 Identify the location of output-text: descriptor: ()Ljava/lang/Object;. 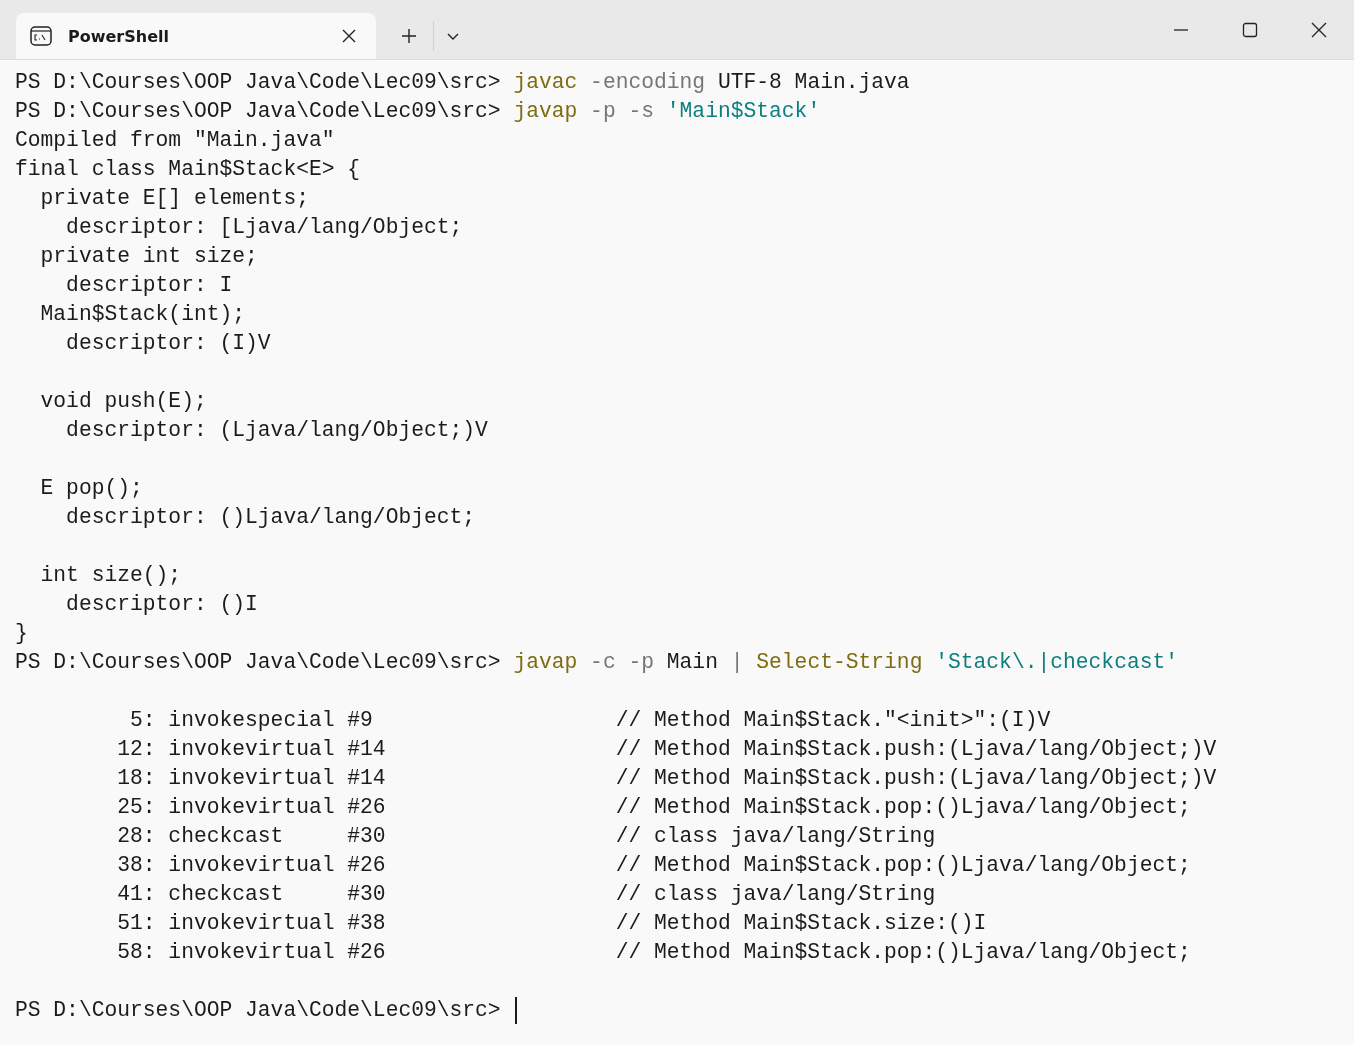
(270, 517).